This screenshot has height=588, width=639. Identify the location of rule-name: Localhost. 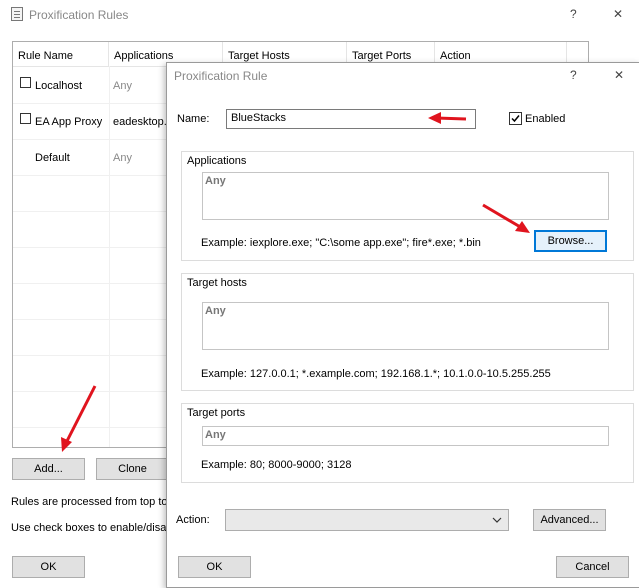
(59, 86).